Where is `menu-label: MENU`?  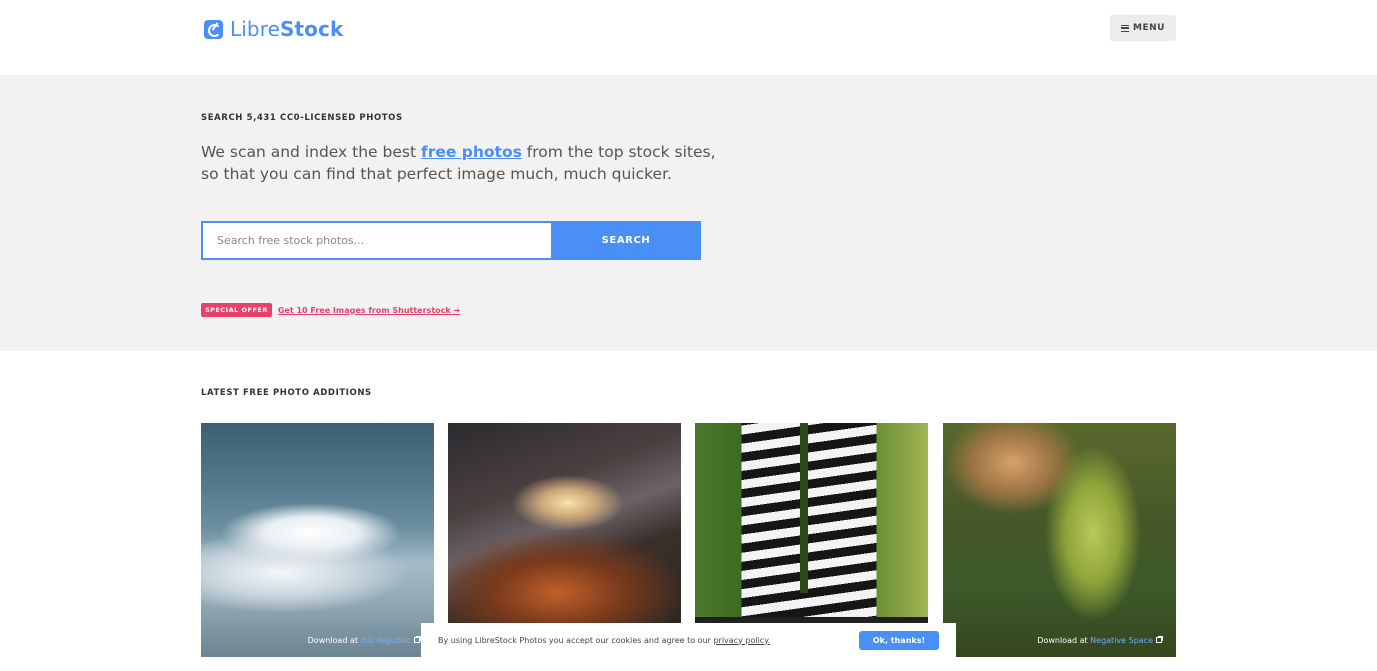 menu-label: MENU is located at coordinates (1149, 28).